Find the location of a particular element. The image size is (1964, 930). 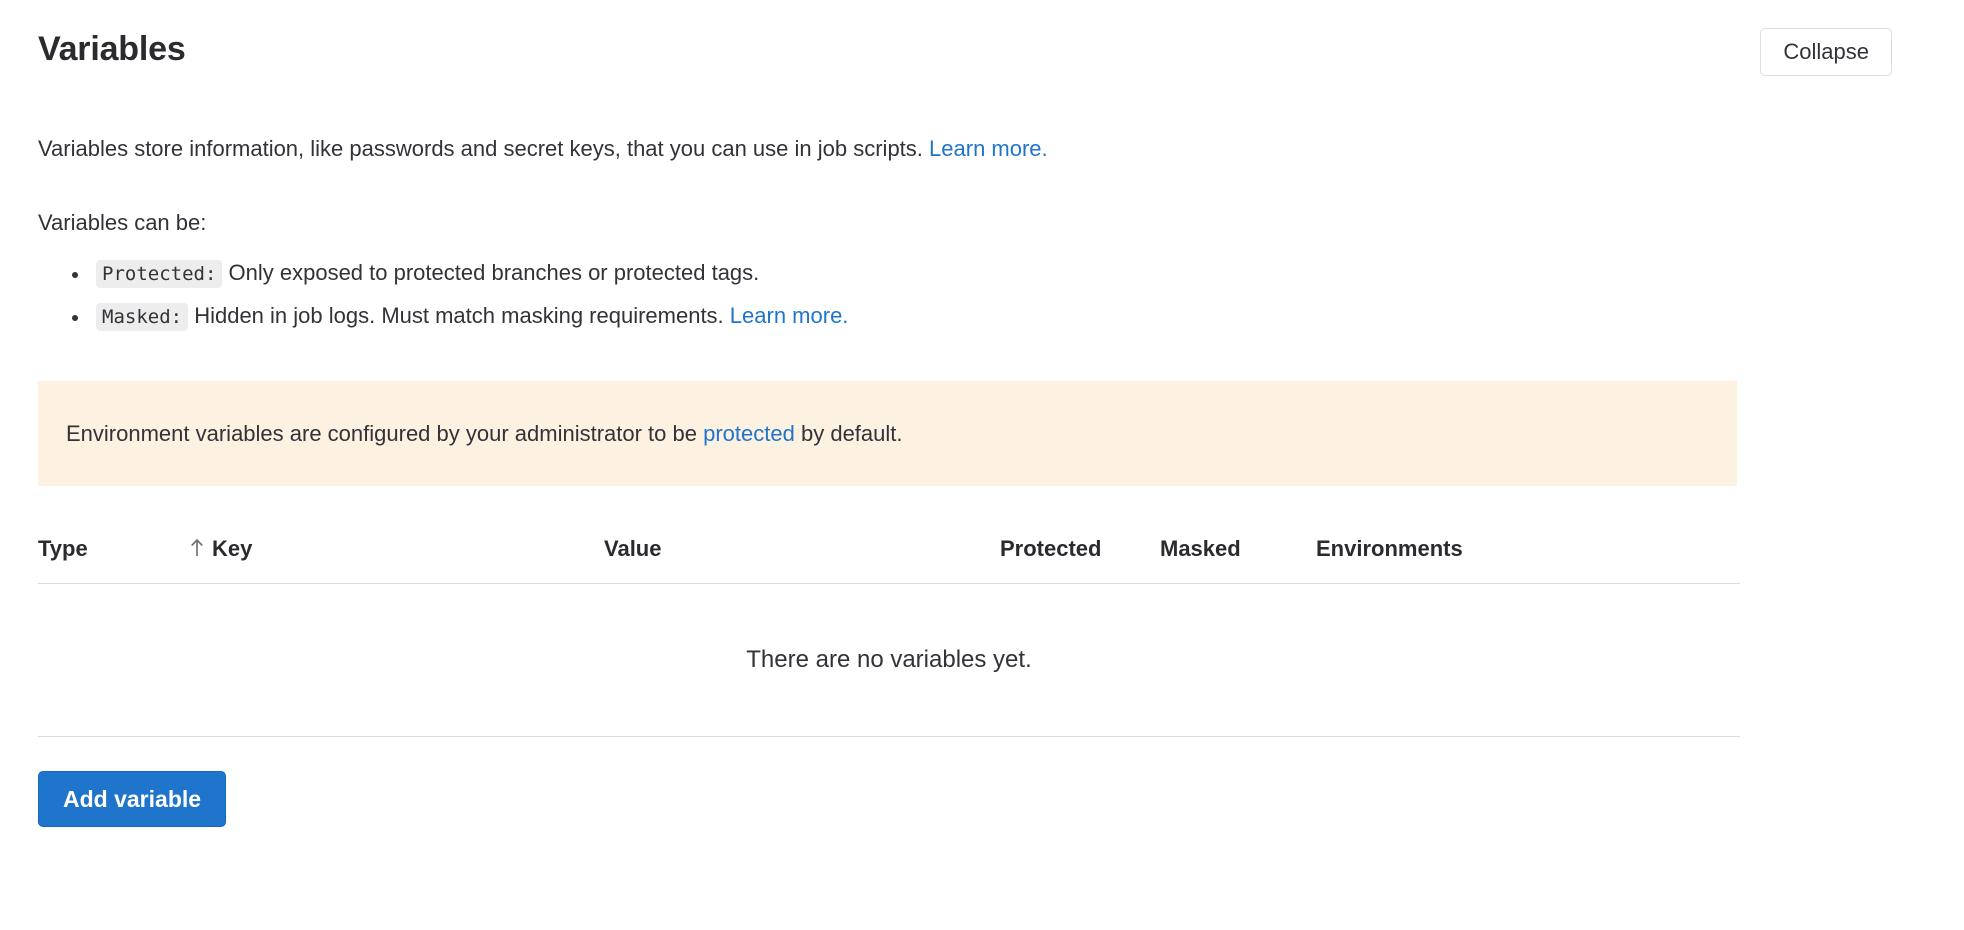

protected-code-label: Protected: is located at coordinates (159, 274).